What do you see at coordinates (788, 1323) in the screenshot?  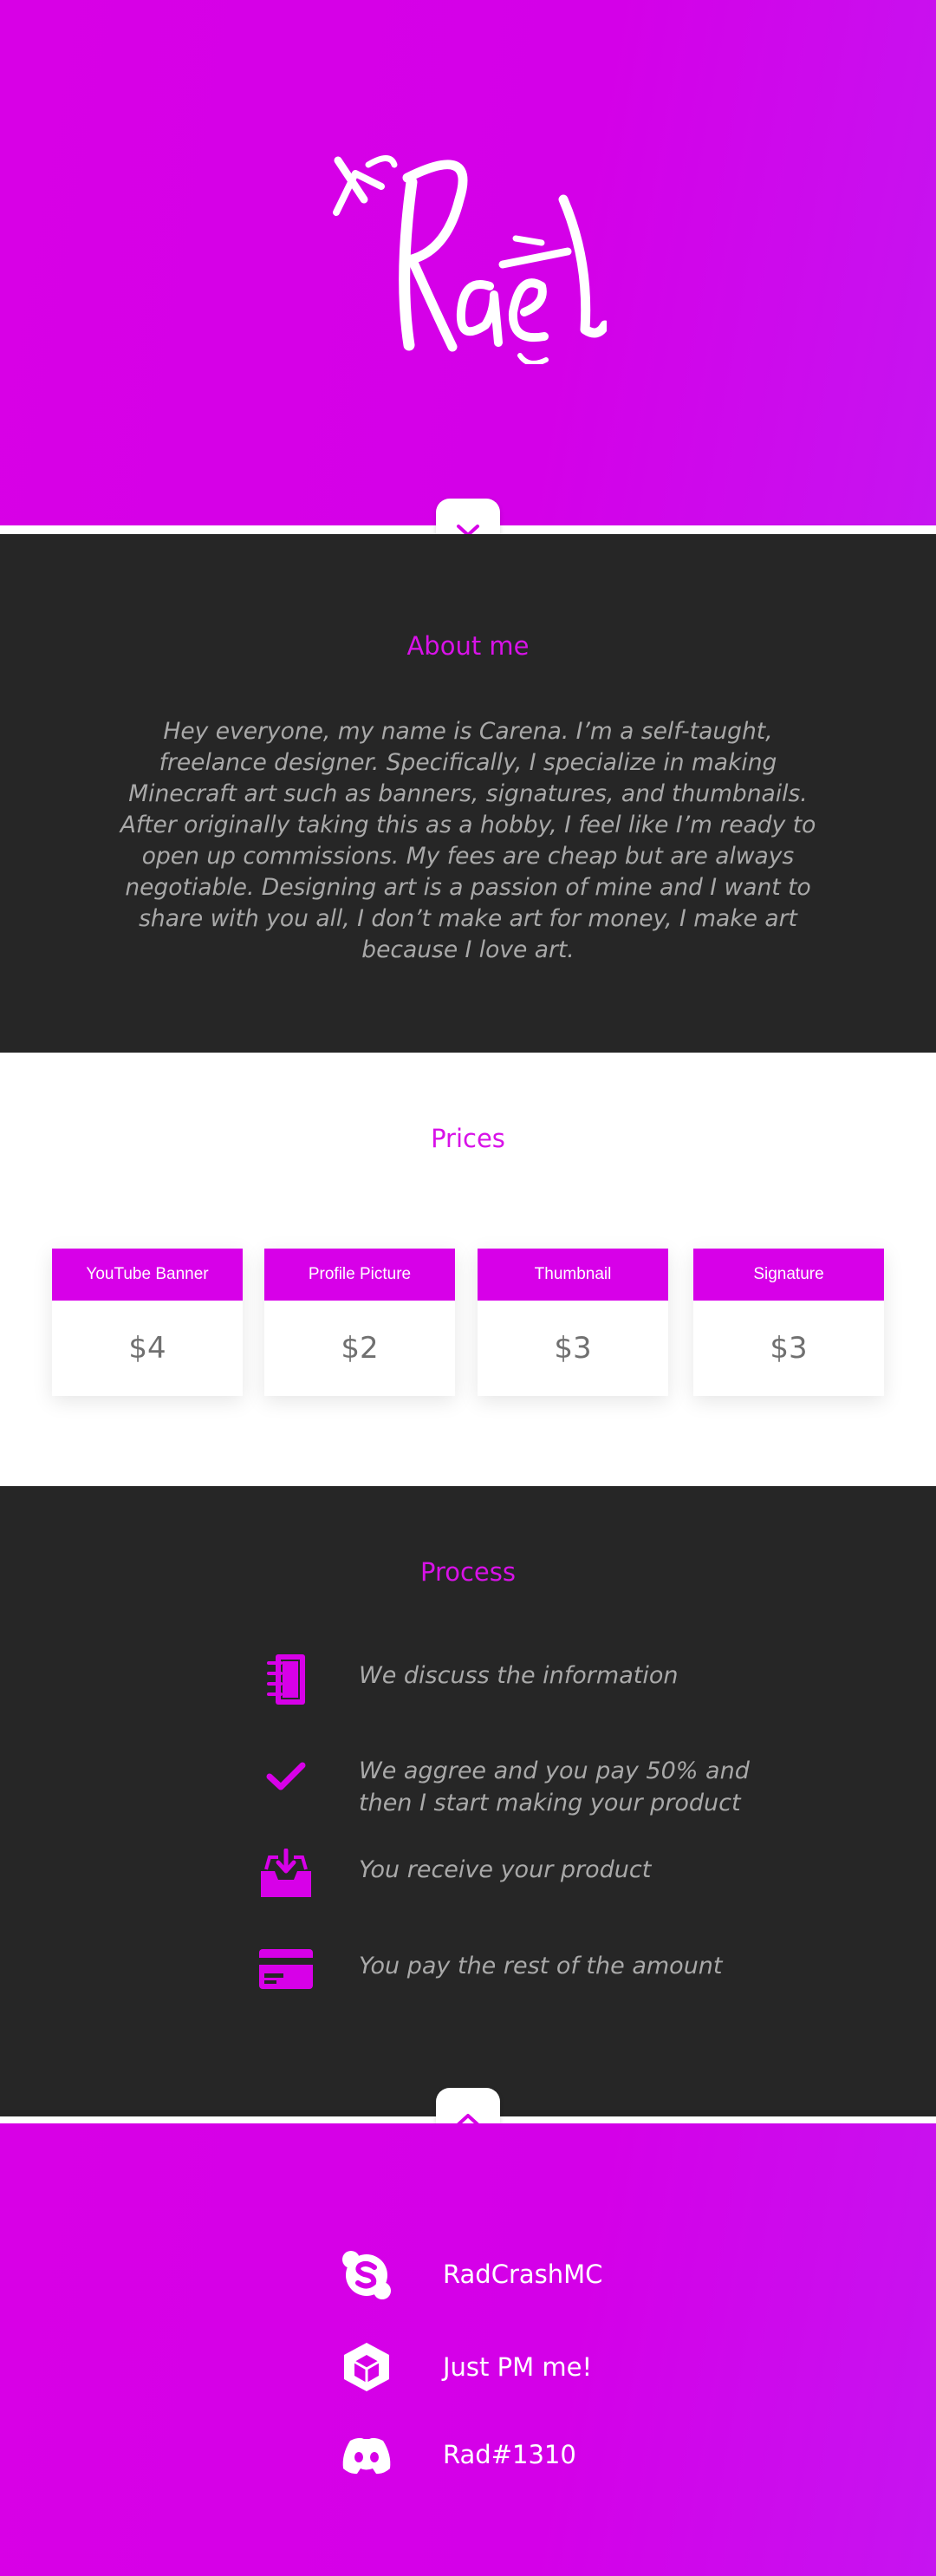 I see `price-card-signature: Signature $3` at bounding box center [788, 1323].